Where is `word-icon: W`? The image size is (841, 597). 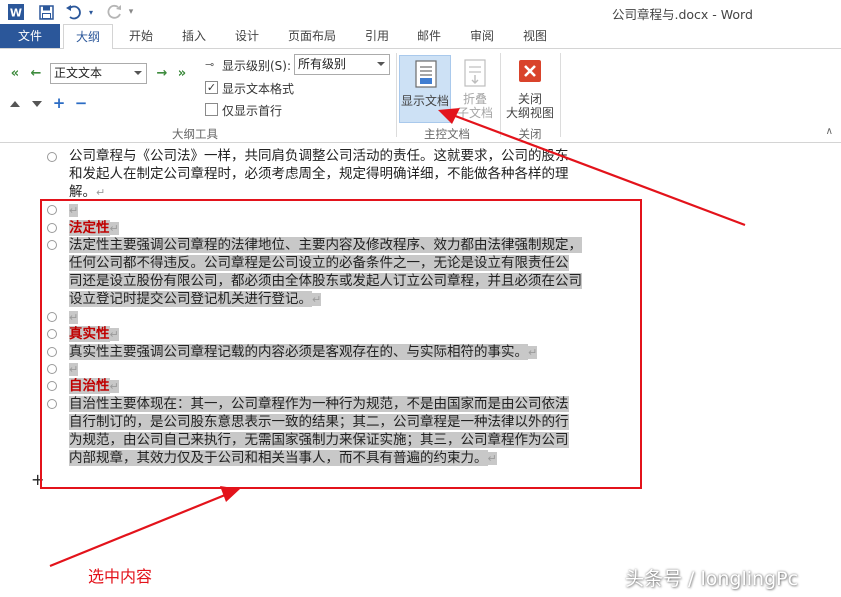
word-icon: W is located at coordinates (16, 12).